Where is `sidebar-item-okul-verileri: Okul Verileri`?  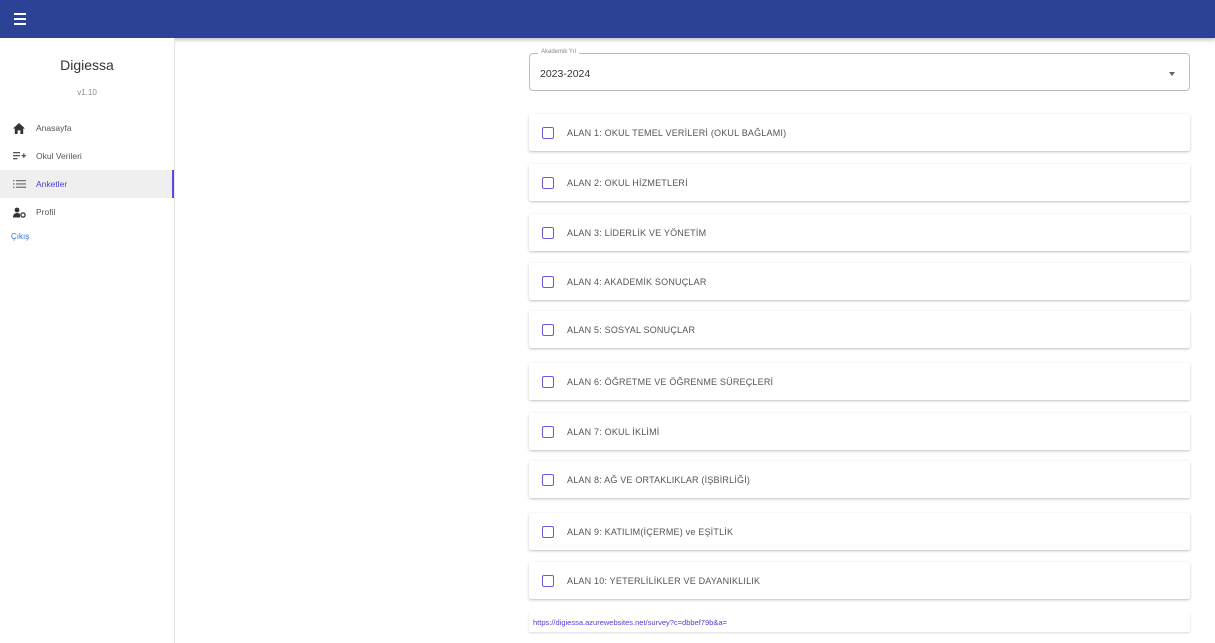
sidebar-item-okul-verileri: Okul Verileri is located at coordinates (87, 156).